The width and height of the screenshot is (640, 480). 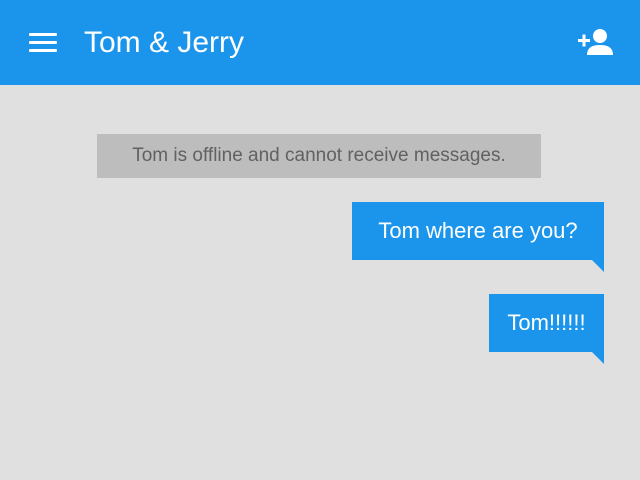 I want to click on menu-button, so click(x=43, y=43).